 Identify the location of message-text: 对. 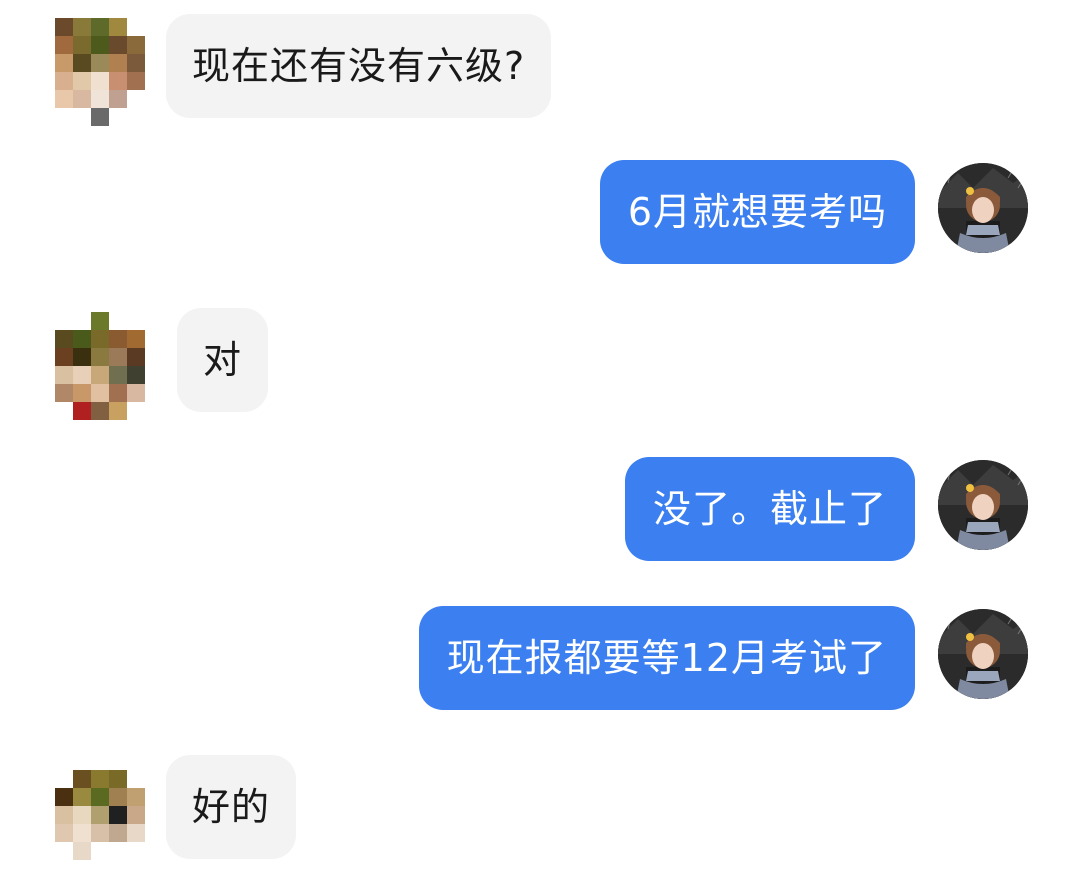
(223, 360).